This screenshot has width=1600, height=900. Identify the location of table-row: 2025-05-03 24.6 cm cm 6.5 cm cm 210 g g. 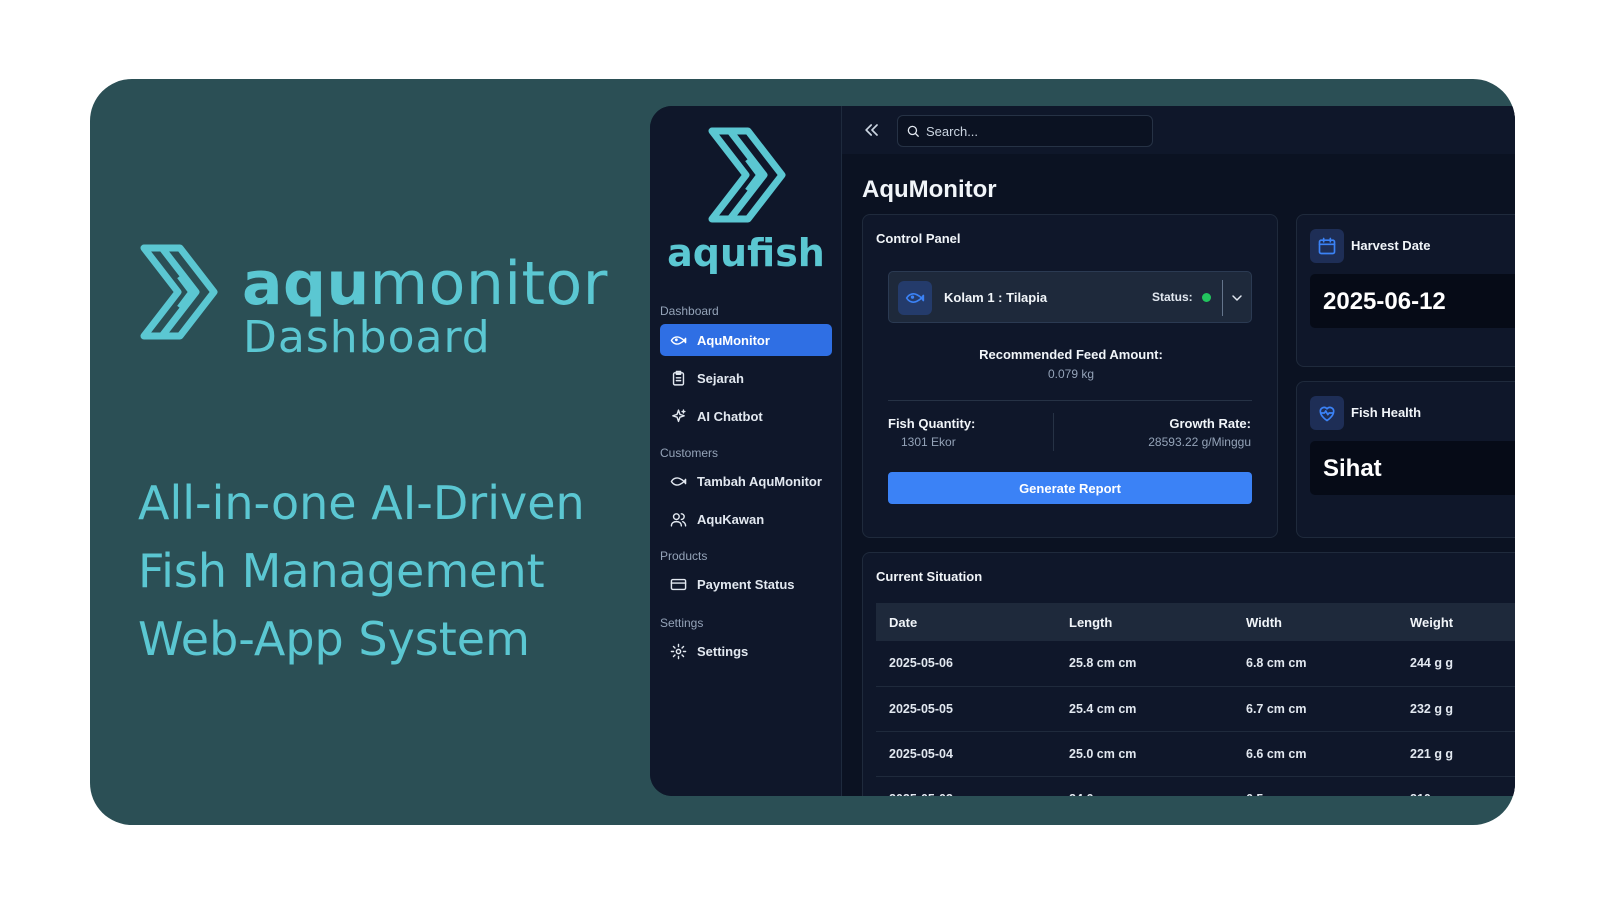
(1195, 786).